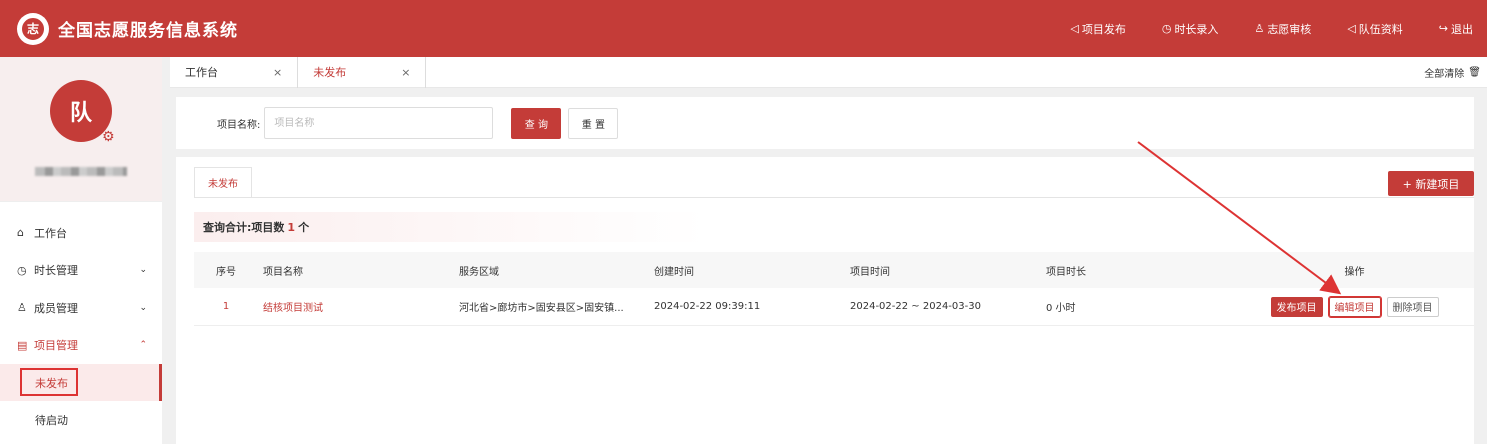  Describe the element at coordinates (536, 123) in the screenshot. I see `query-button: 查 询` at that location.